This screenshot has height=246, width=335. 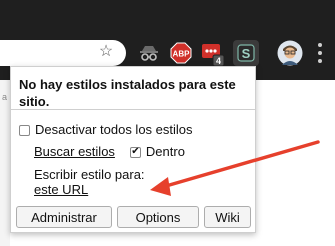 I want to click on kebab-menu-icon, so click(x=320, y=53).